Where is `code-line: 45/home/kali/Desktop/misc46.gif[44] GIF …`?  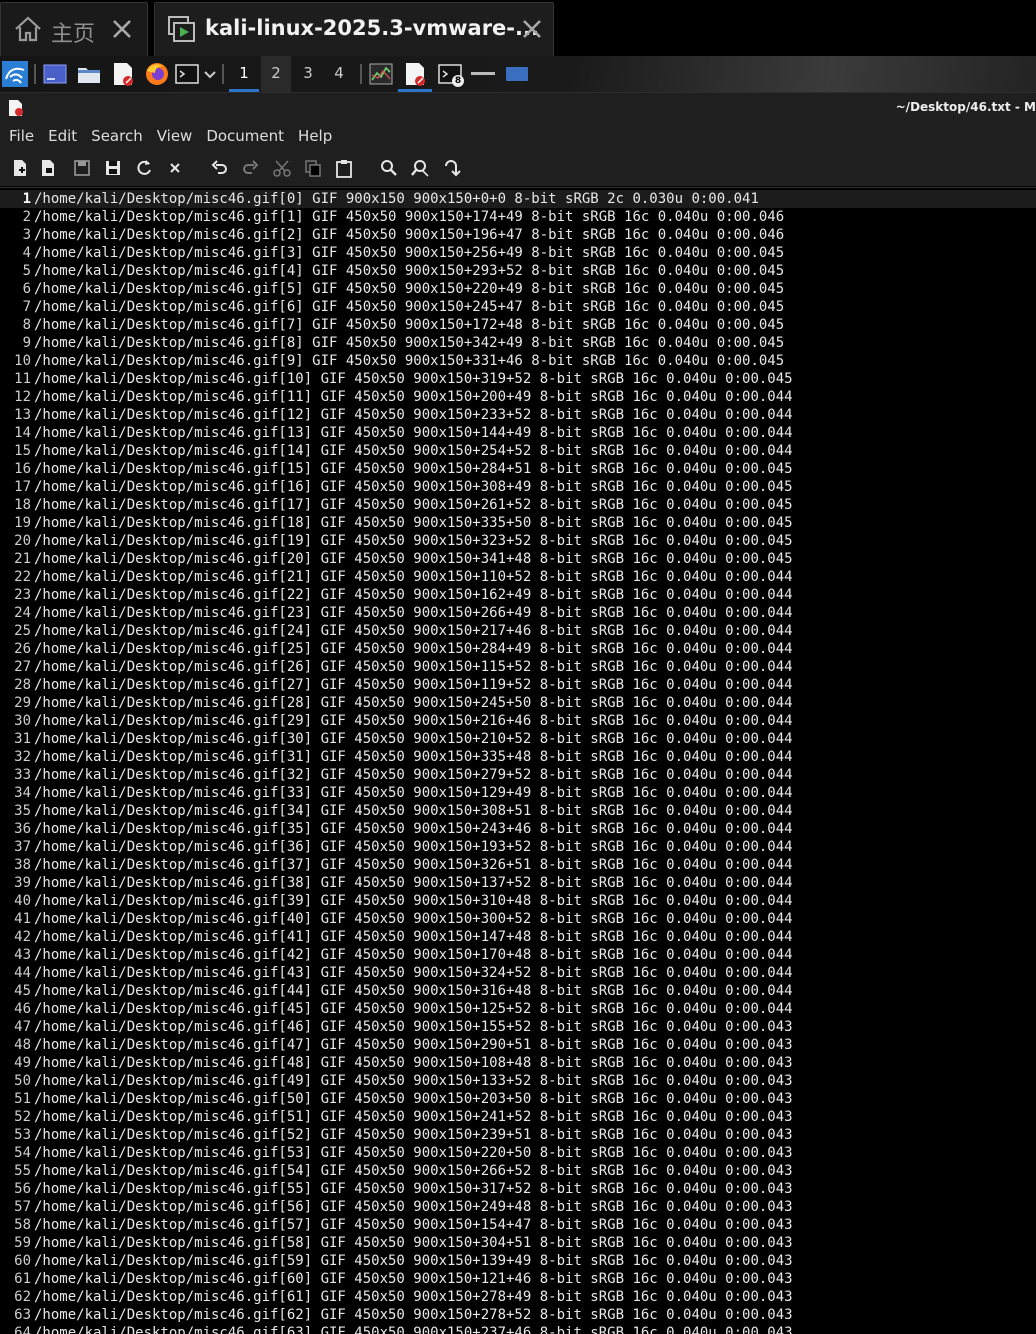
code-line: 45/home/kali/Desktop/misc46.gif[44] GIF … is located at coordinates (518, 991).